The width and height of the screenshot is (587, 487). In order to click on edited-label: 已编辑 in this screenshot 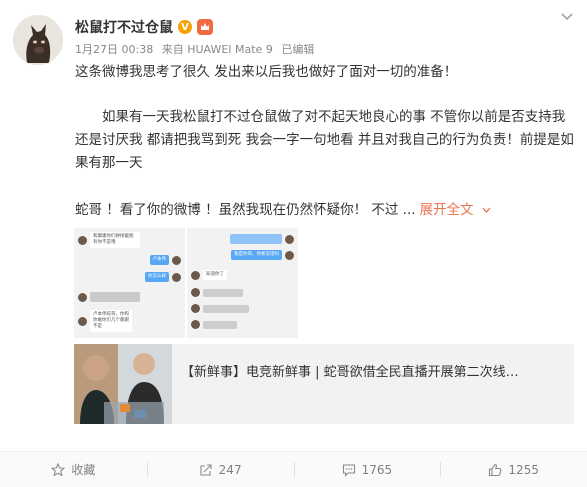, I will do `click(297, 49)`.